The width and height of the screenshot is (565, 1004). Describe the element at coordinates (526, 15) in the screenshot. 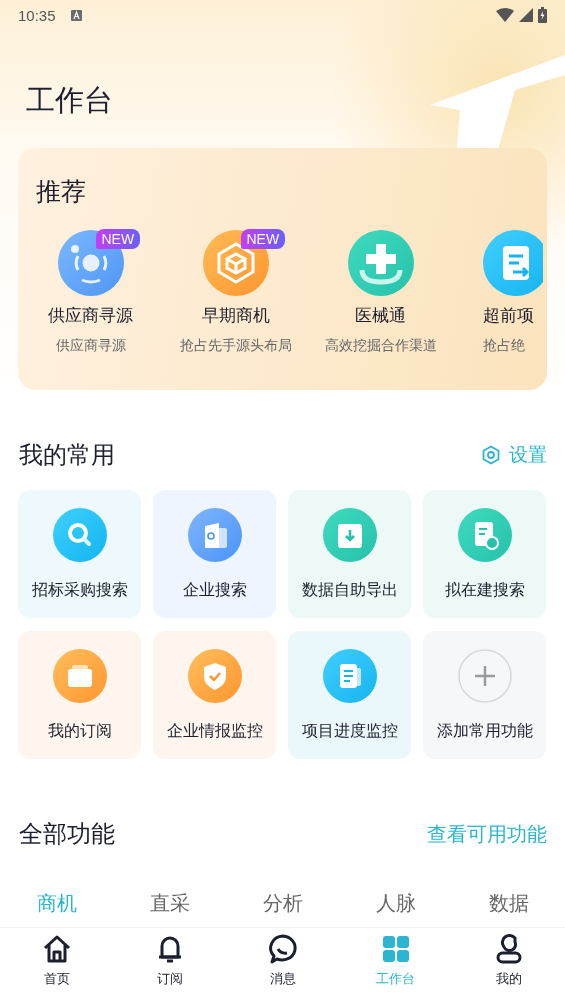

I see `signal-icon` at that location.